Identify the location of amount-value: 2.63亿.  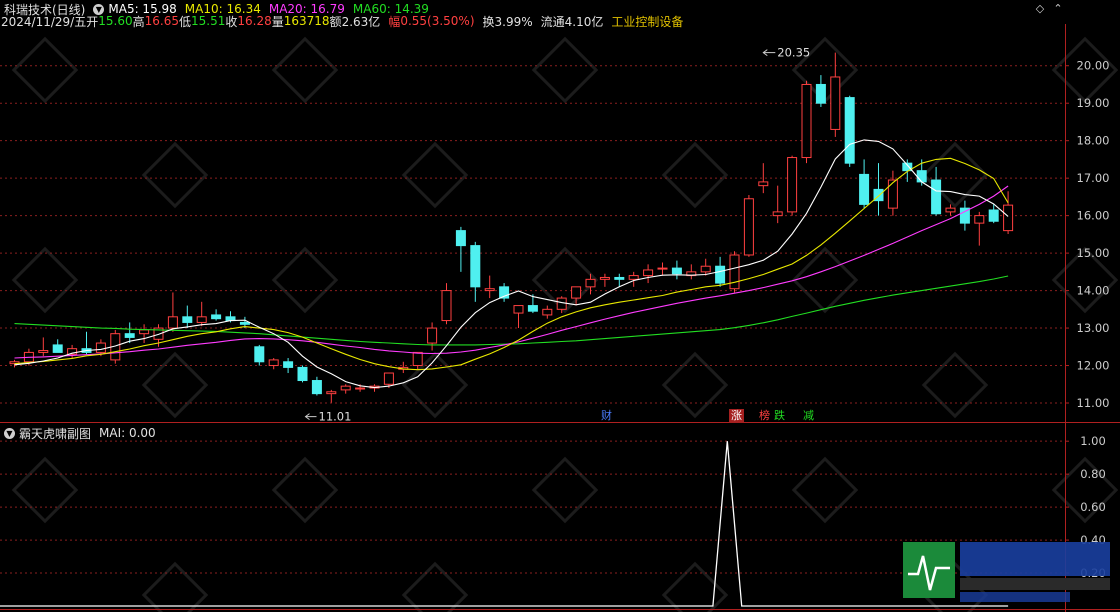
(361, 21).